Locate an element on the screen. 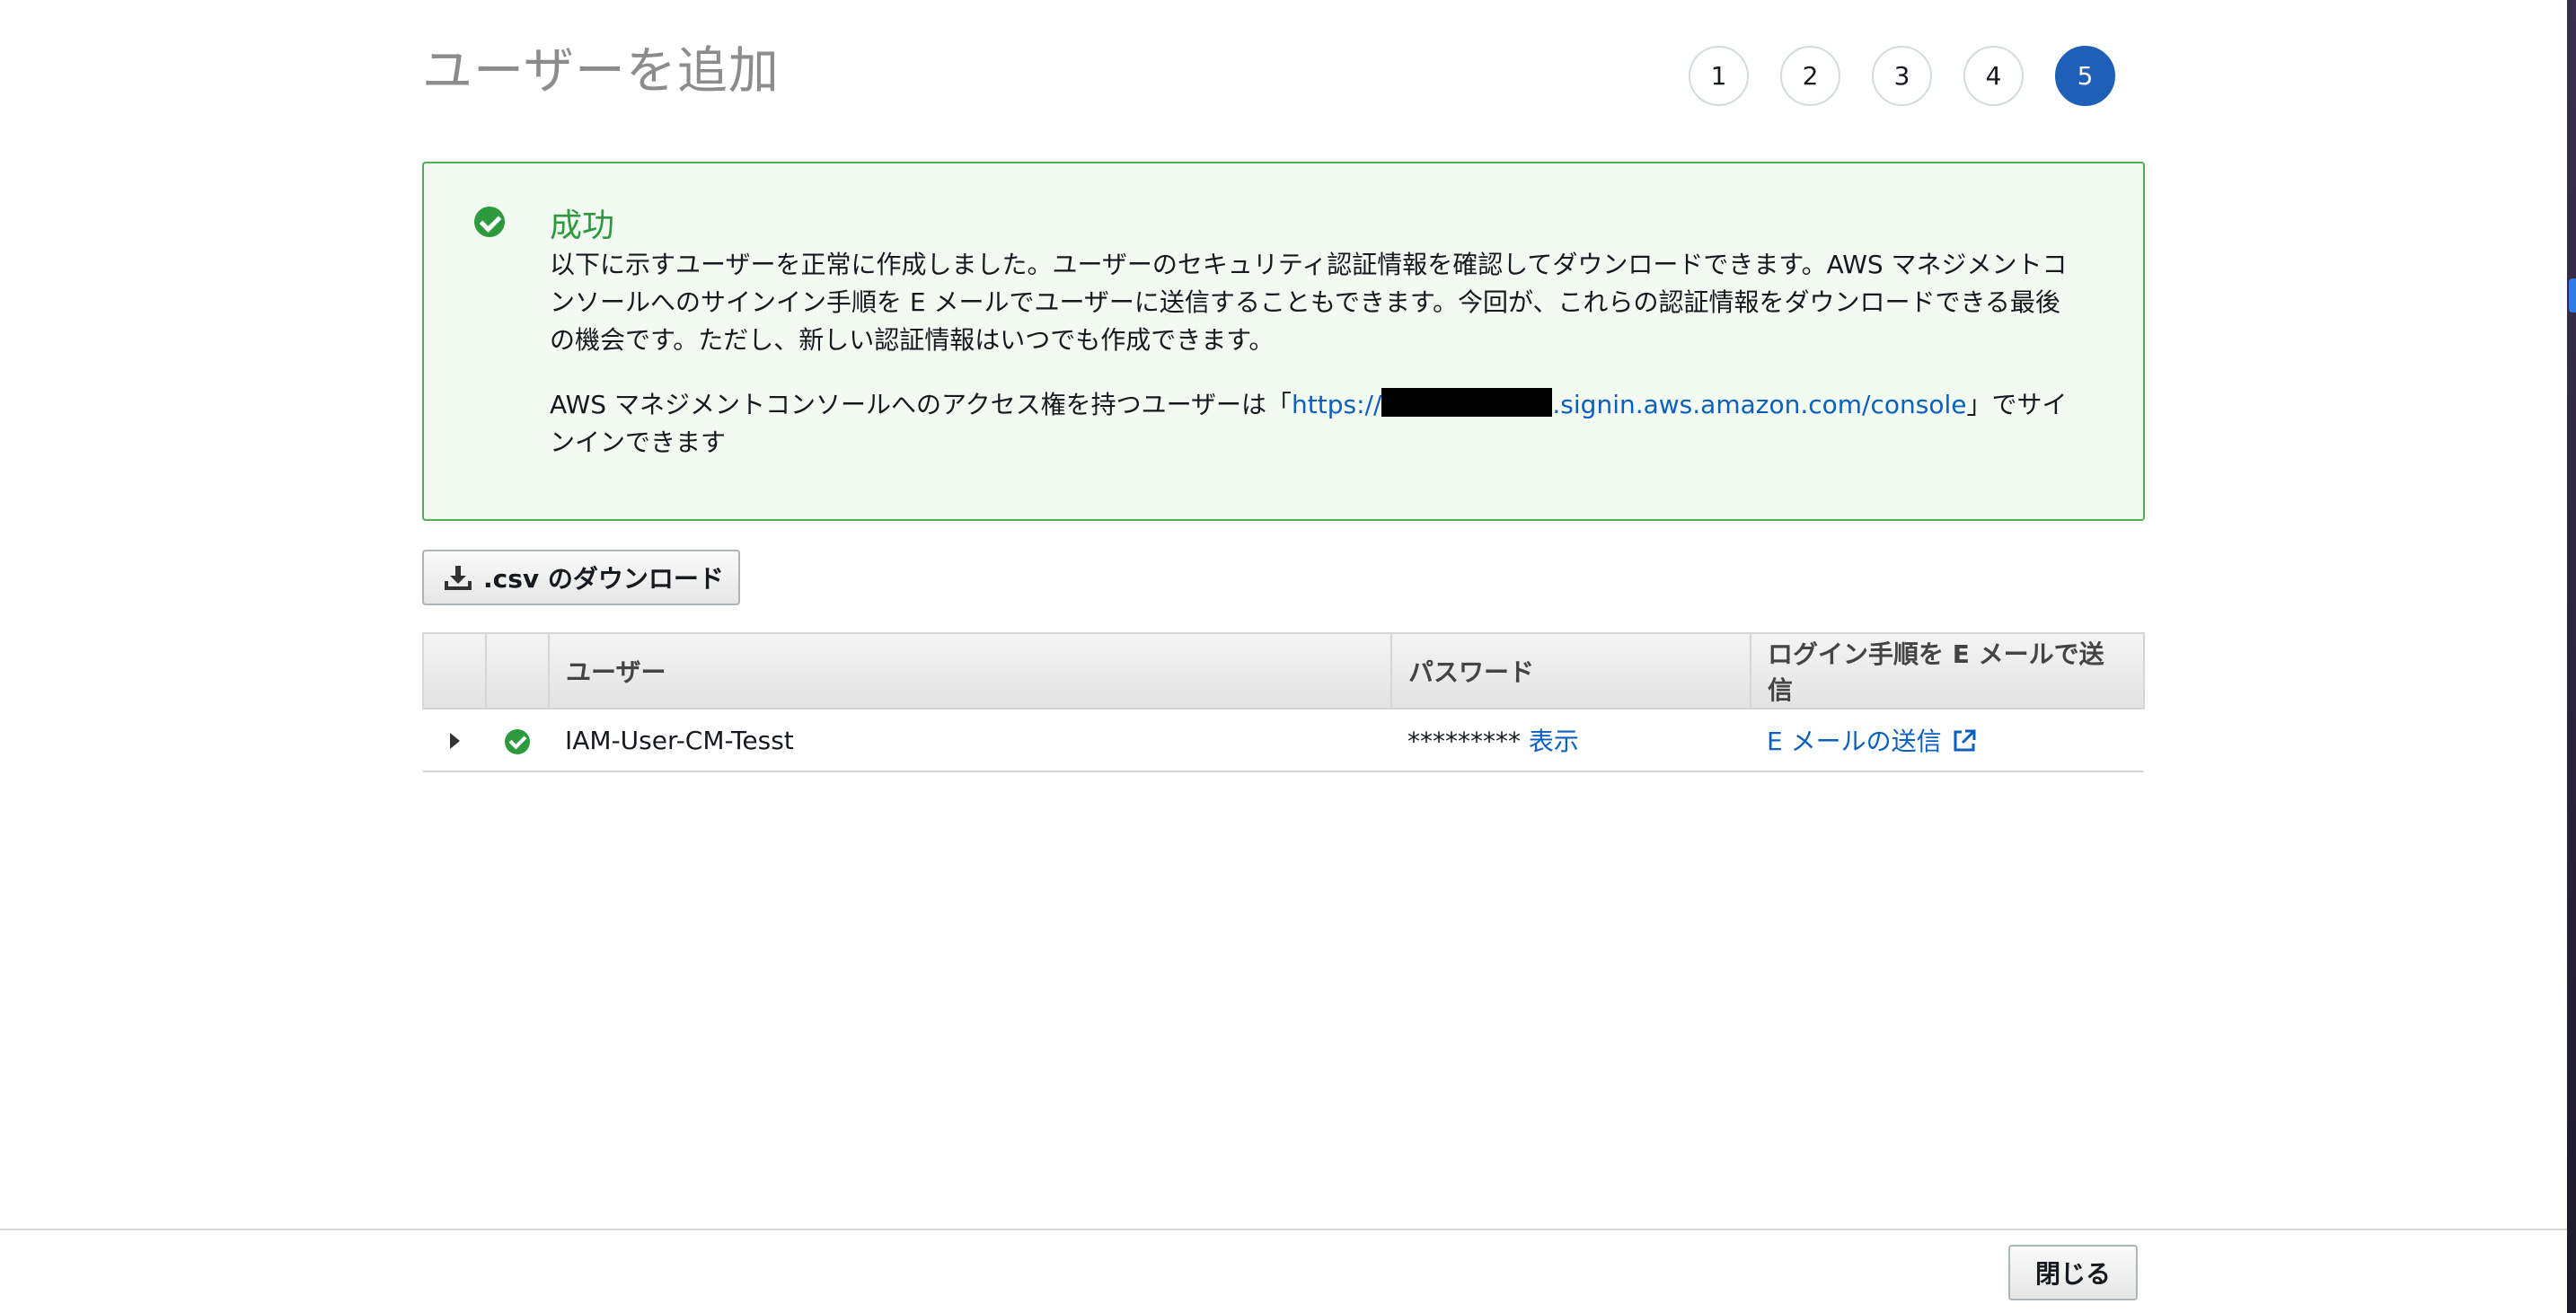 The image size is (2576, 1313). wizard-steps: 1 2 3 4 5 is located at coordinates (1902, 76).